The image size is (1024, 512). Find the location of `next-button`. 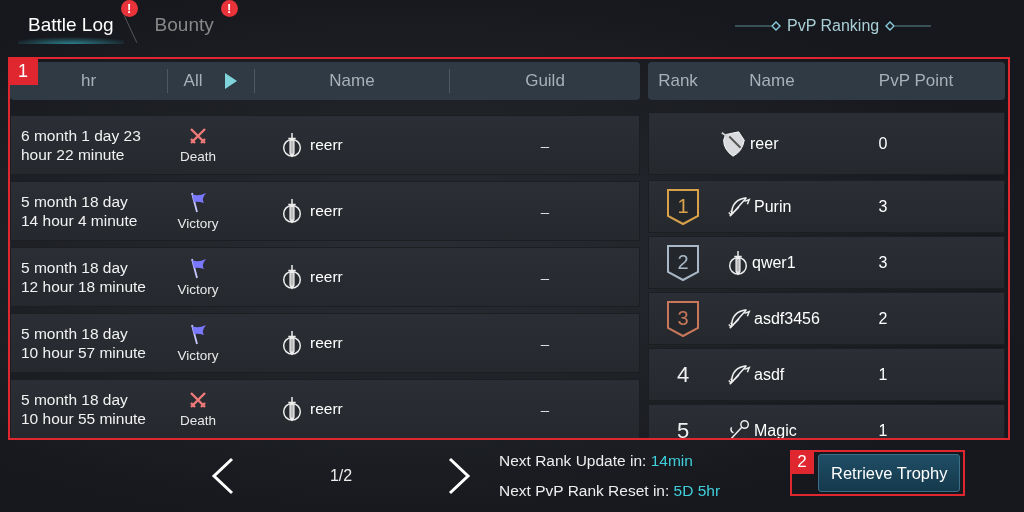

next-button is located at coordinates (459, 476).